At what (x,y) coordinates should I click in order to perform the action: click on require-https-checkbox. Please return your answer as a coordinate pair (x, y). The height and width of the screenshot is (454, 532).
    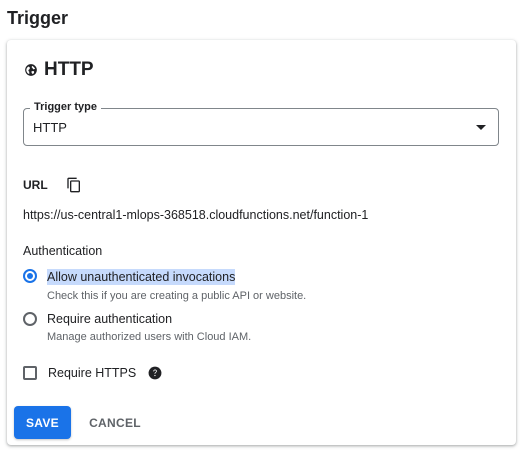
    Looking at the image, I should click on (30, 373).